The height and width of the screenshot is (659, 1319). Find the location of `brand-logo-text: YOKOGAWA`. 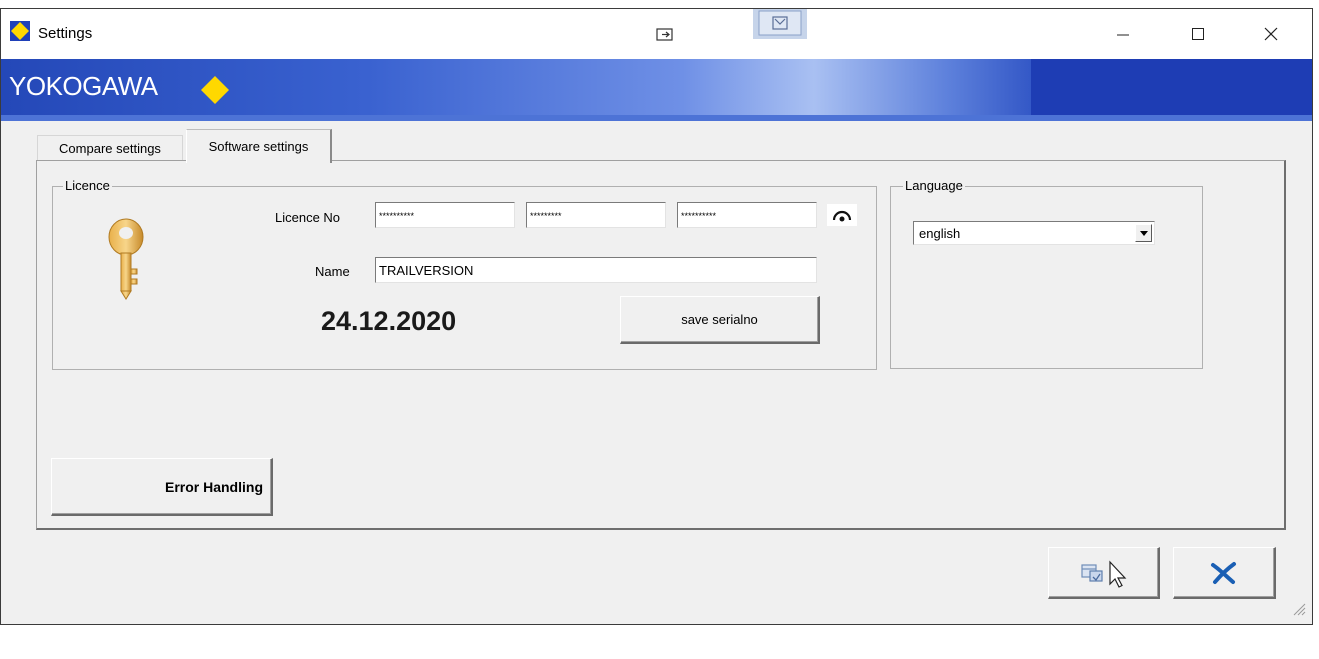

brand-logo-text: YOKOGAWA is located at coordinates (83, 86).